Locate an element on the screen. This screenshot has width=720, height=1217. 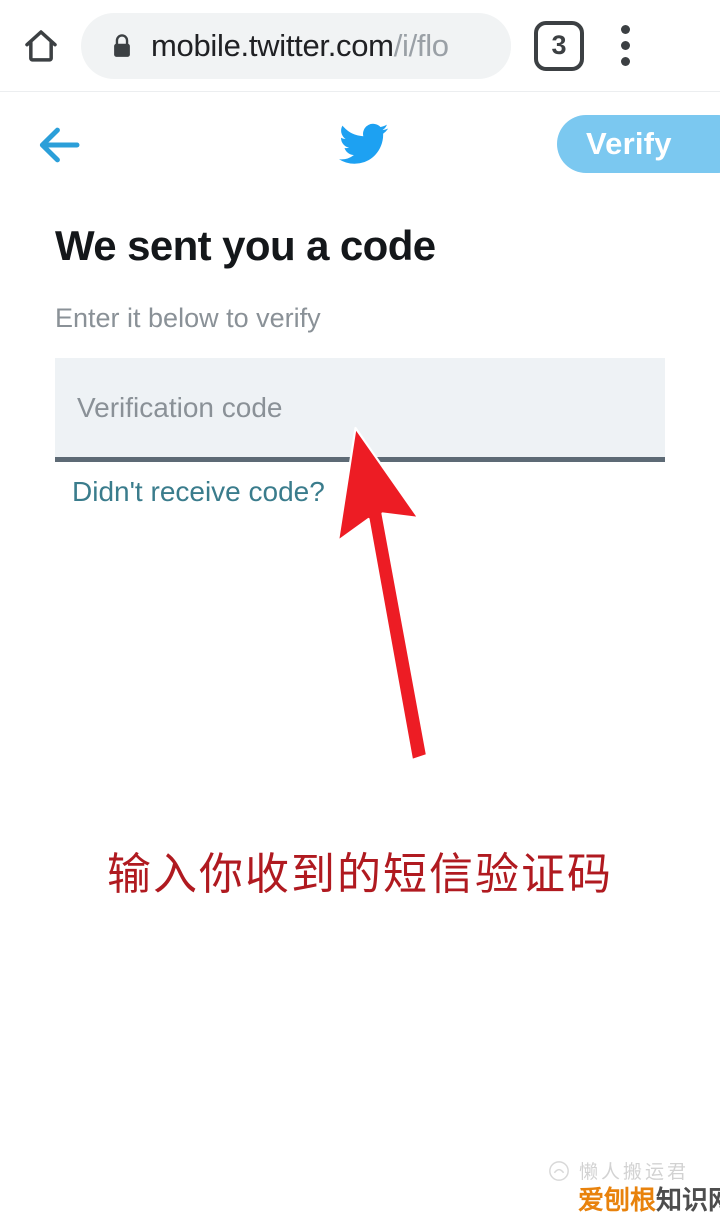
browser-menu-button is located at coordinates (625, 46).